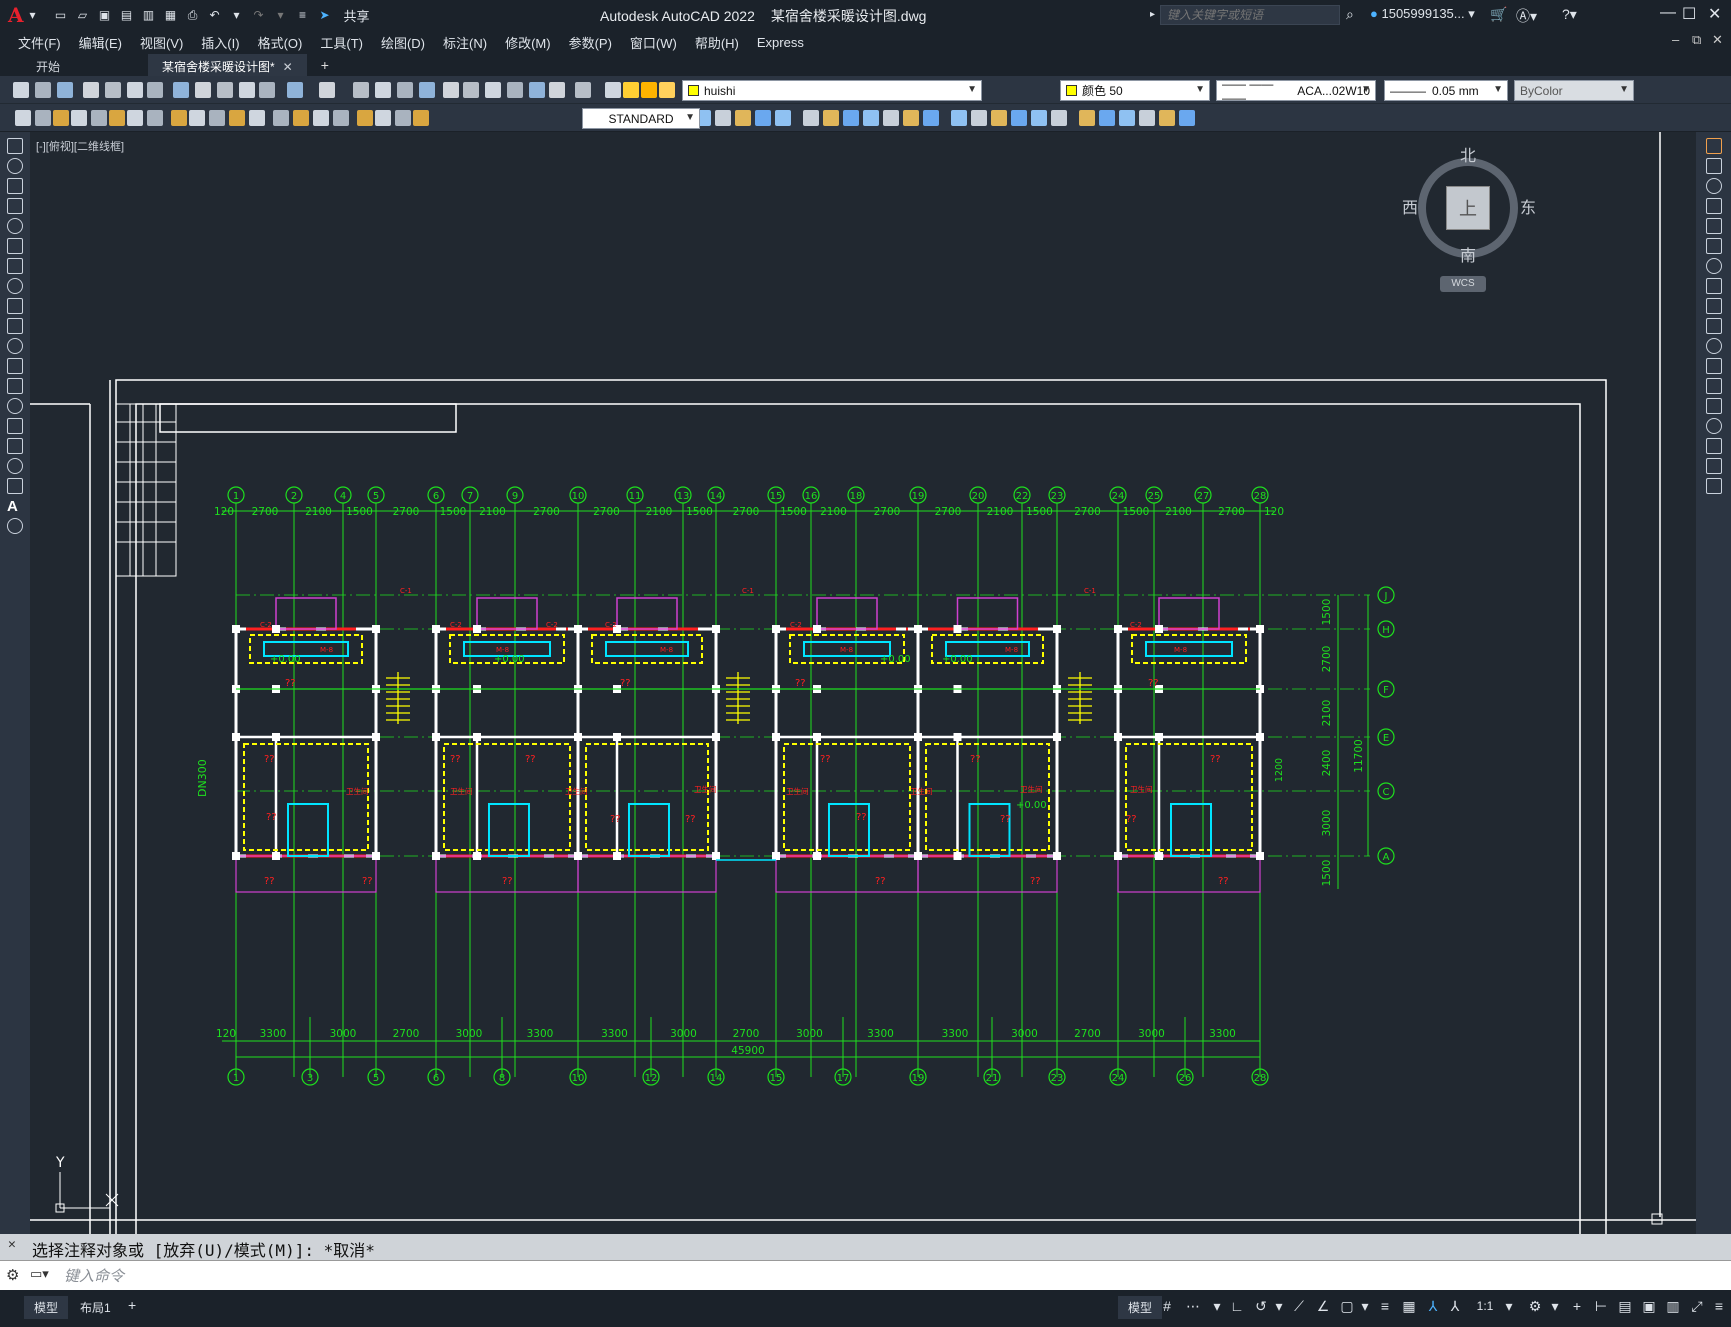 Image resolution: width=1731 pixels, height=1327 pixels. Describe the element at coordinates (871, 118) in the screenshot. I see `revcloud-icon` at that location.